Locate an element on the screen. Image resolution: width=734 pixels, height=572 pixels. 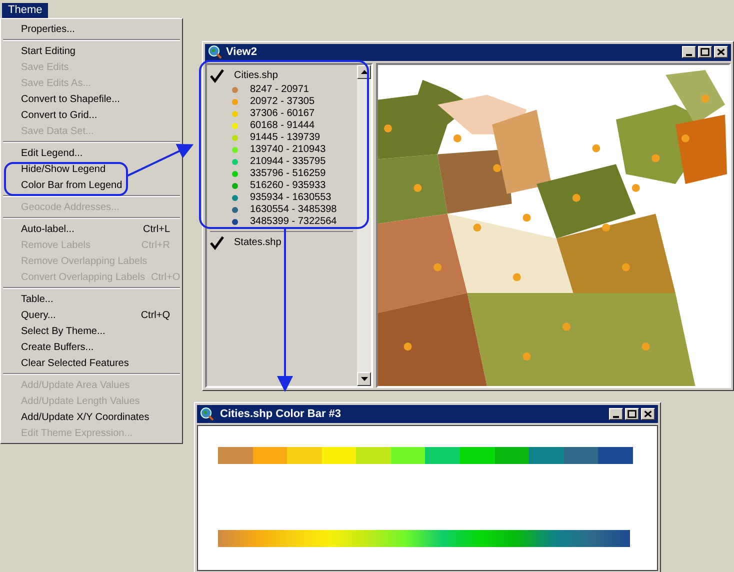
scroll-down-button is located at coordinates (364, 379).